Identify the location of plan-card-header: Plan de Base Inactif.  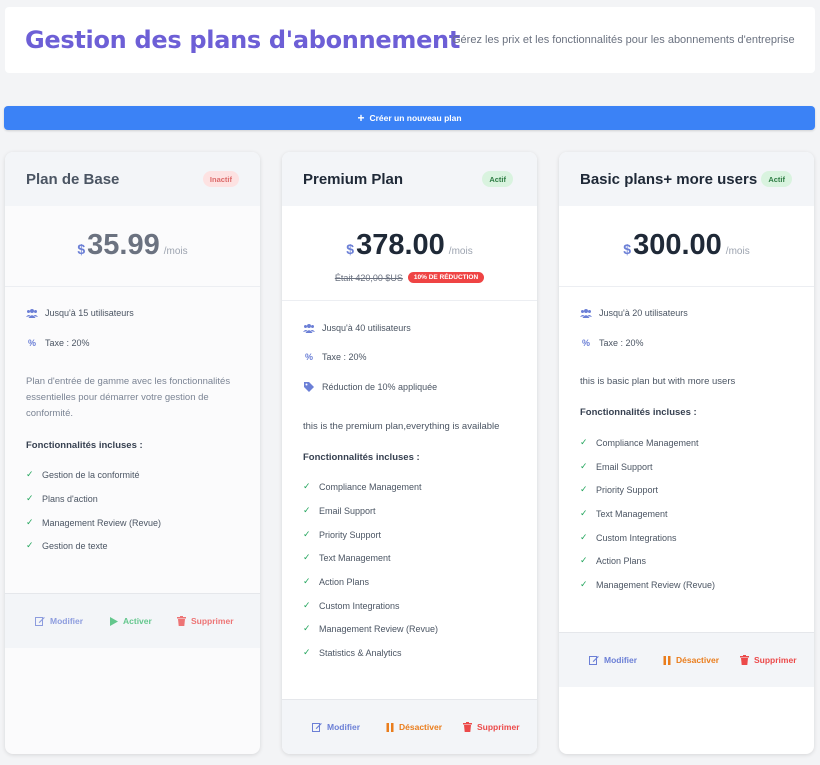
(132, 179).